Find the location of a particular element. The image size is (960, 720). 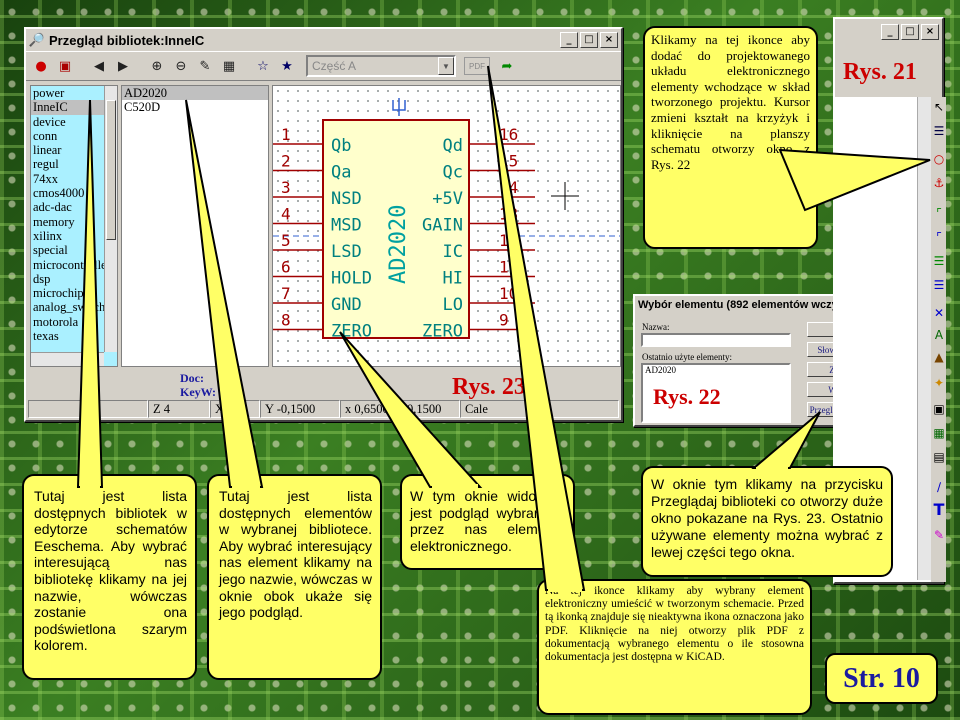

pointer-browse-button is located at coordinates (786, 440).